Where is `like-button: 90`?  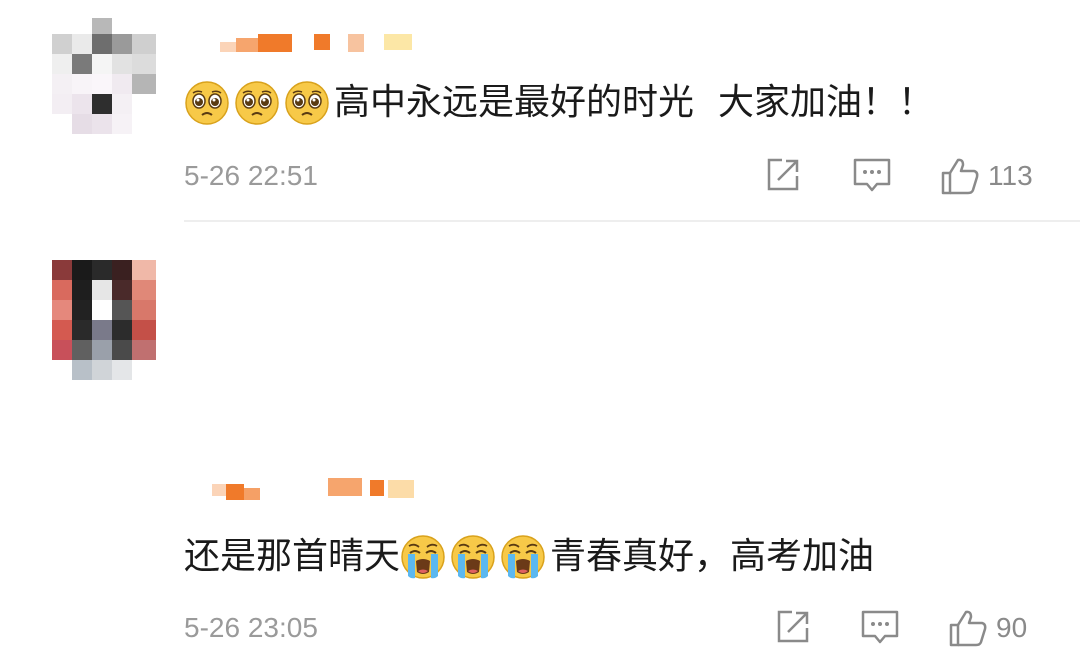 like-button: 90 is located at coordinates (987, 628).